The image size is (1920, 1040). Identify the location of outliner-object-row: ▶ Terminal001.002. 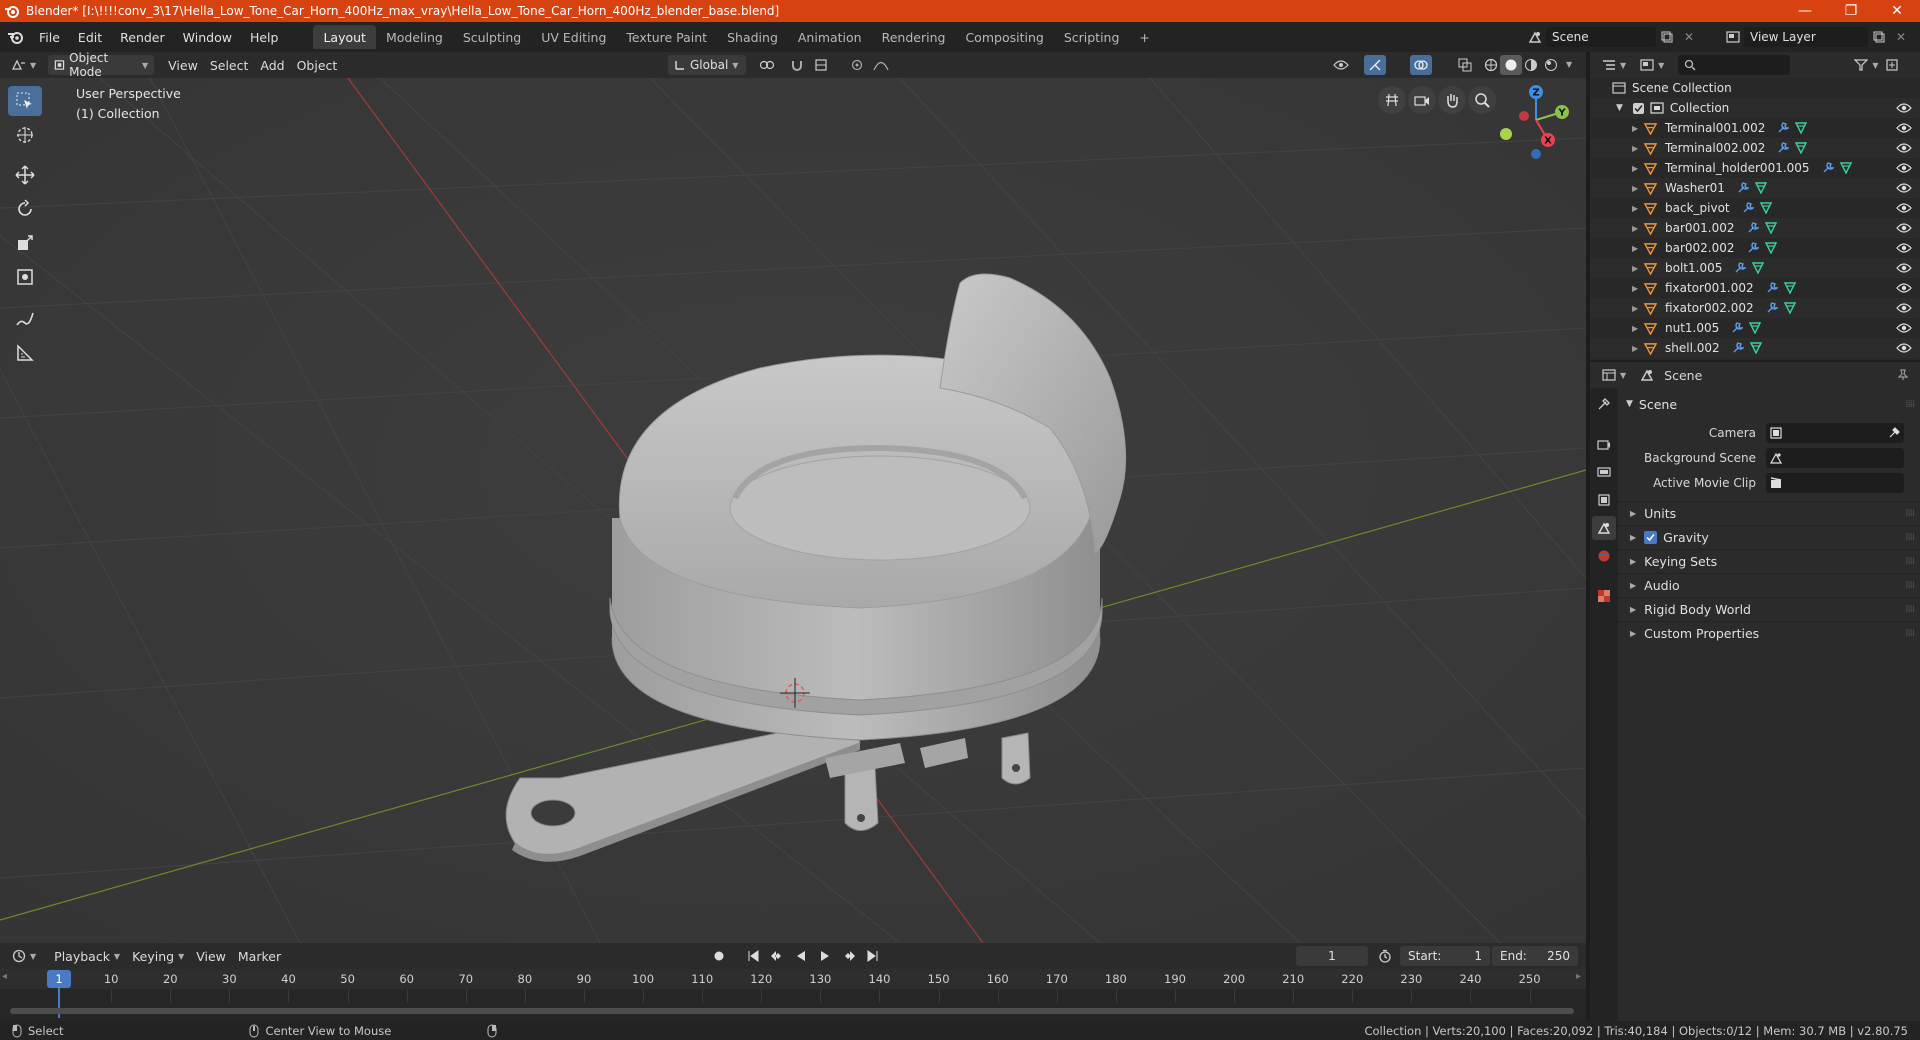
(1755, 128).